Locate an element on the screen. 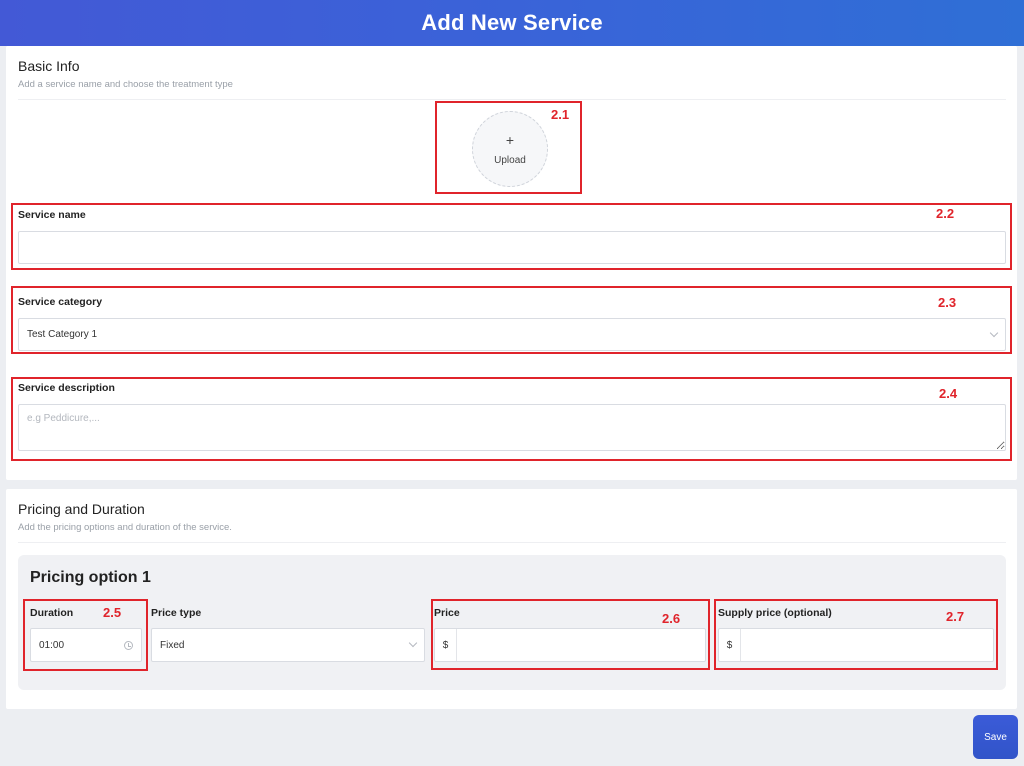 This screenshot has width=1024, height=766. annotation-box-service-description is located at coordinates (511, 419).